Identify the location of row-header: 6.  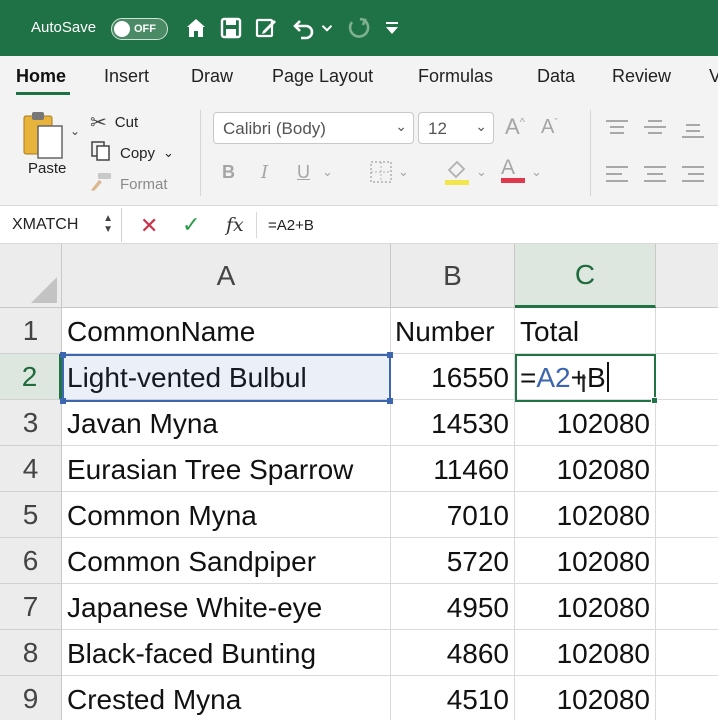
(31, 561).